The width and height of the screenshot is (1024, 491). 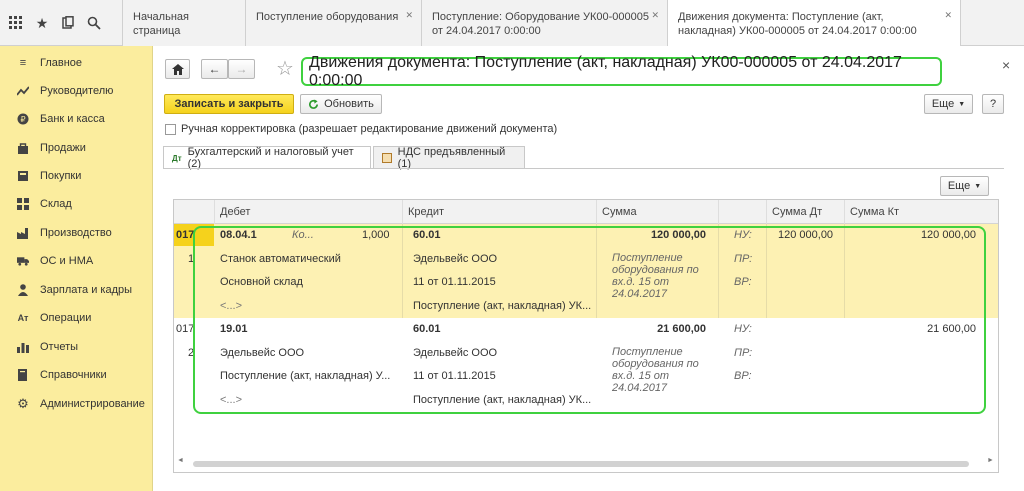 I want to click on sidebar-item-management: Руководителю, so click(x=76, y=91).